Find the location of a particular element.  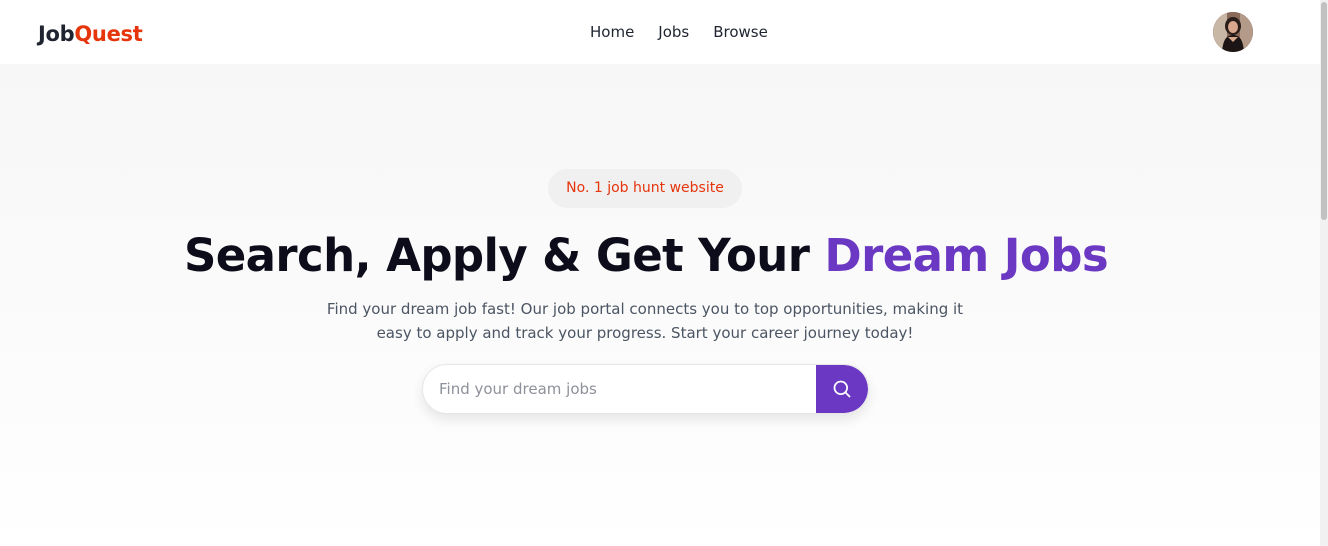

logo-text-quest: Quest is located at coordinates (108, 34).